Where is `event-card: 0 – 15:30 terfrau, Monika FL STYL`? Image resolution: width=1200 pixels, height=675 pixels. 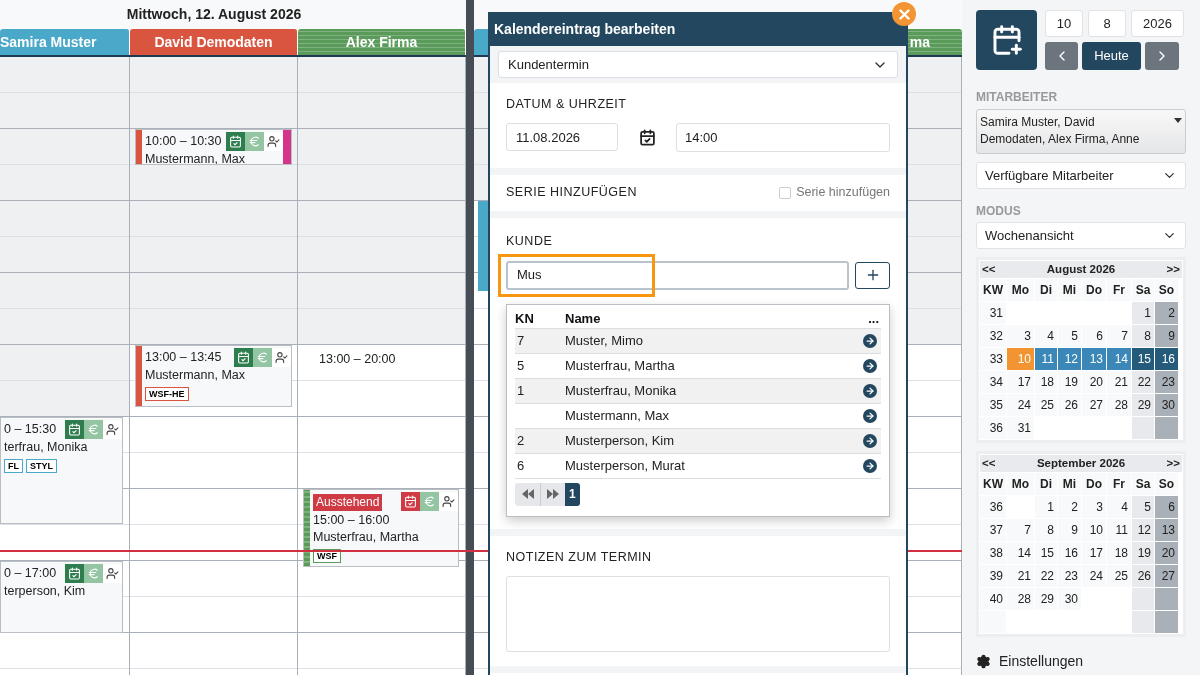 event-card: 0 – 15:30 terfrau, Monika FL STYL is located at coordinates (61, 470).